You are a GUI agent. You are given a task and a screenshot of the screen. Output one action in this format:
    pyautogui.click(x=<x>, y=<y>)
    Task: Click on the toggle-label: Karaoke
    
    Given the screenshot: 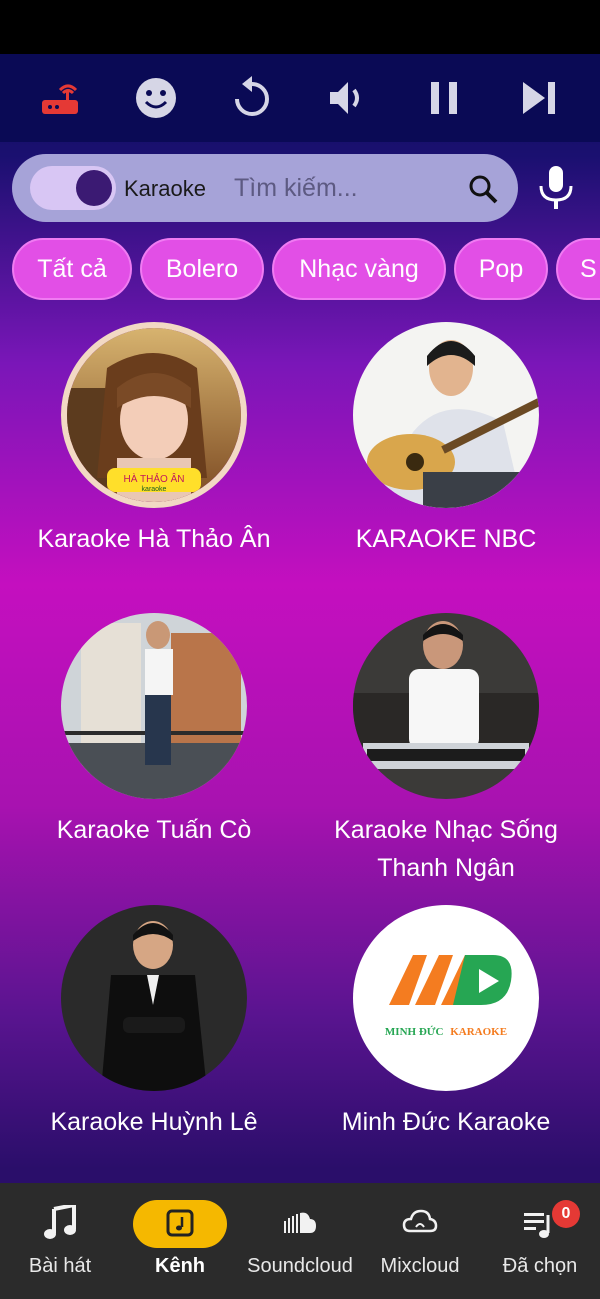 What is the action you would take?
    pyautogui.click(x=165, y=188)
    